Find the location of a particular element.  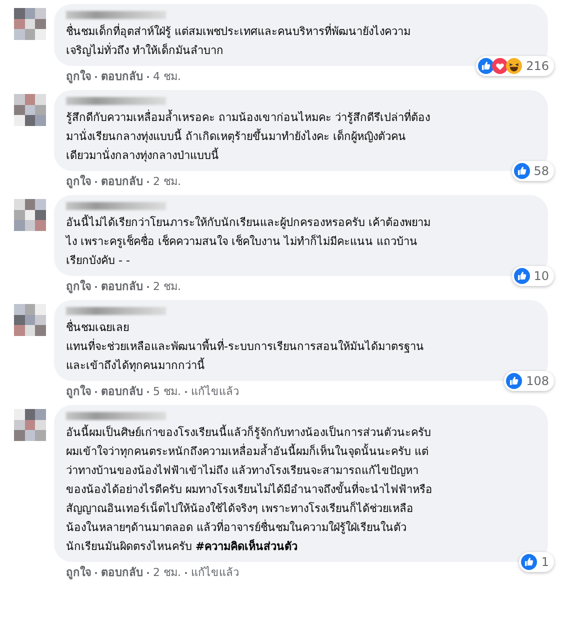

reaction-count: 108 is located at coordinates (537, 381).